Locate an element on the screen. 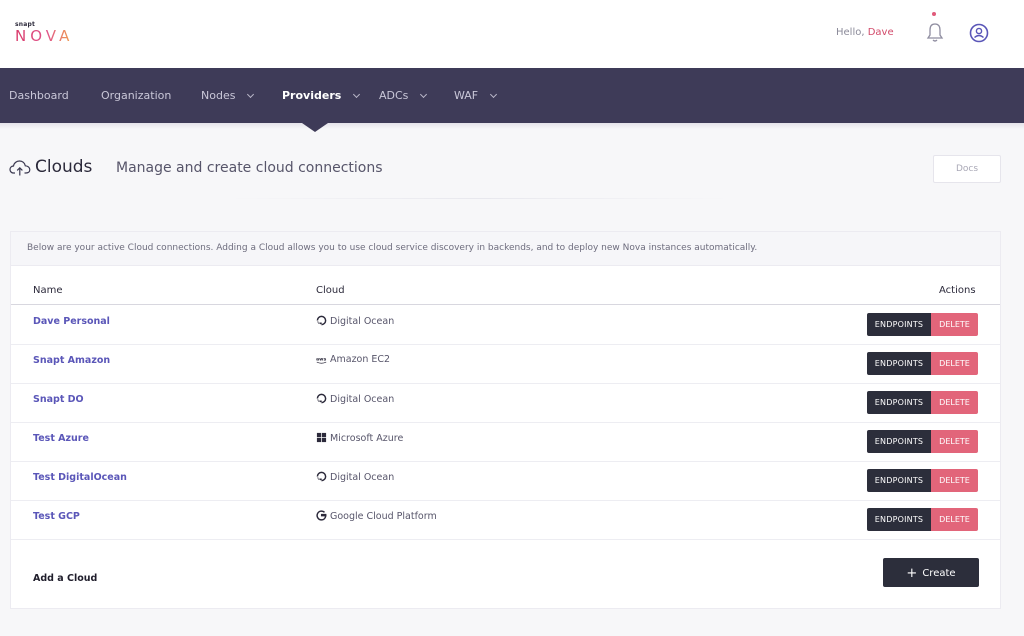 This screenshot has height=636, width=1024. header-divider is located at coordinates (480, 198).